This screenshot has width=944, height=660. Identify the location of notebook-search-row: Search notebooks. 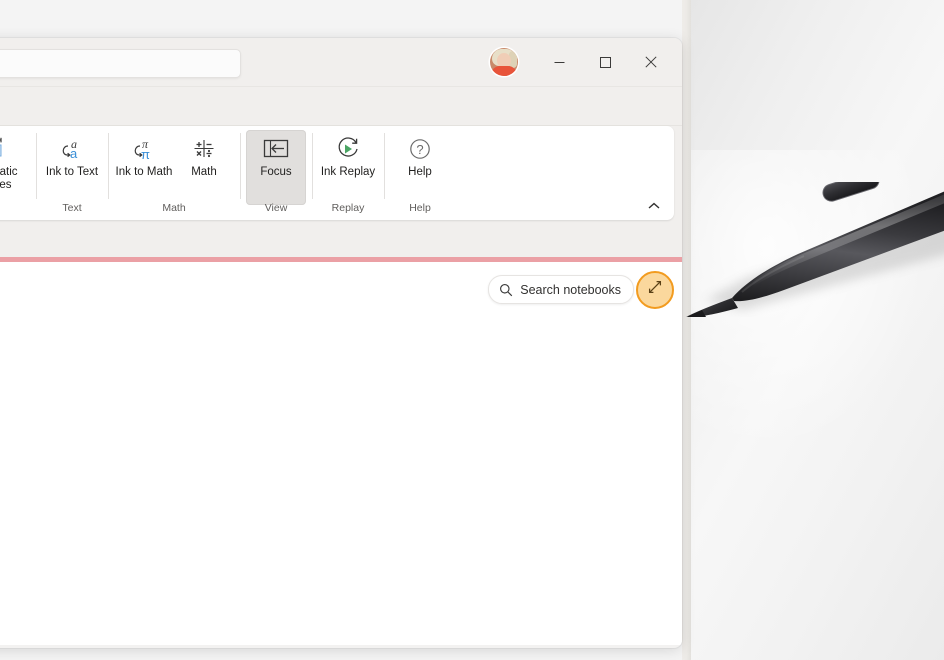
(581, 289).